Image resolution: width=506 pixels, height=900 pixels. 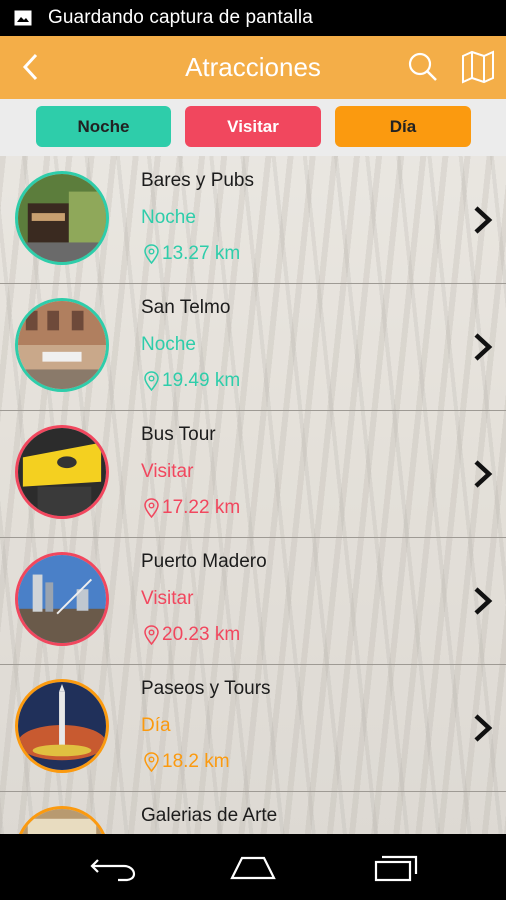 What do you see at coordinates (156, 725) in the screenshot?
I see `item-category: Día` at bounding box center [156, 725].